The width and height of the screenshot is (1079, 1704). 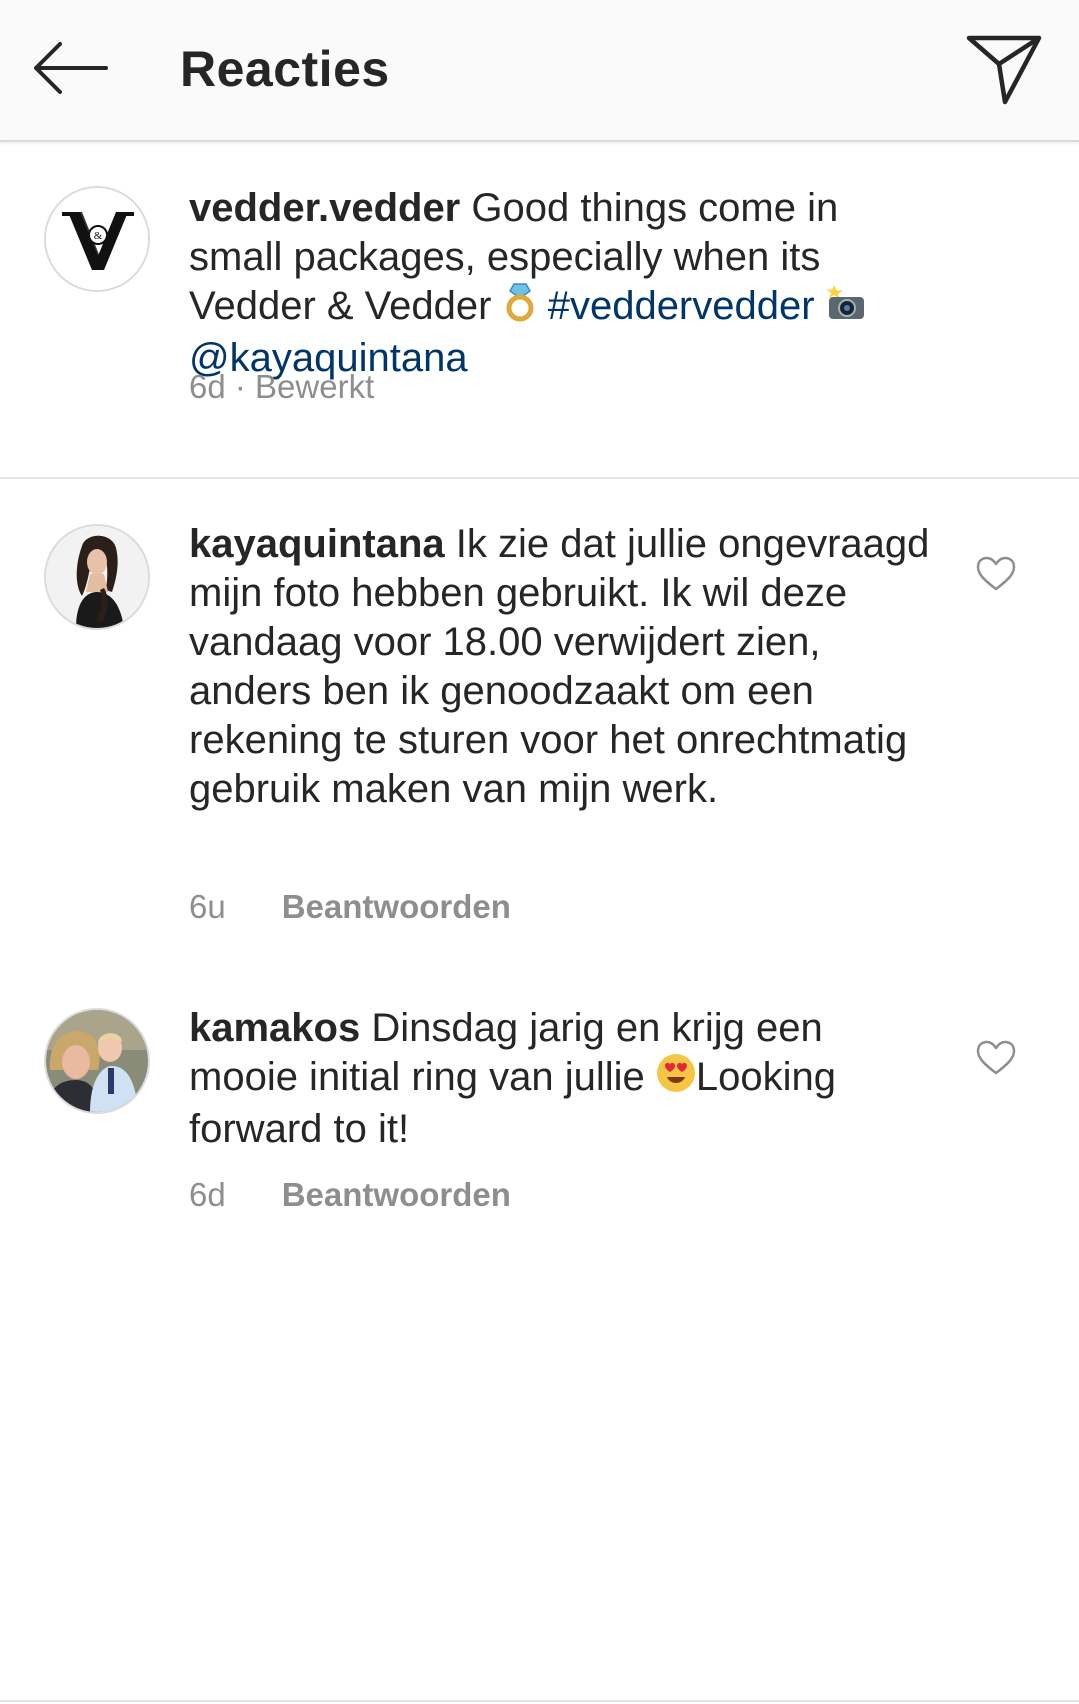 I want to click on avatar-kamakos, so click(x=97, y=1061).